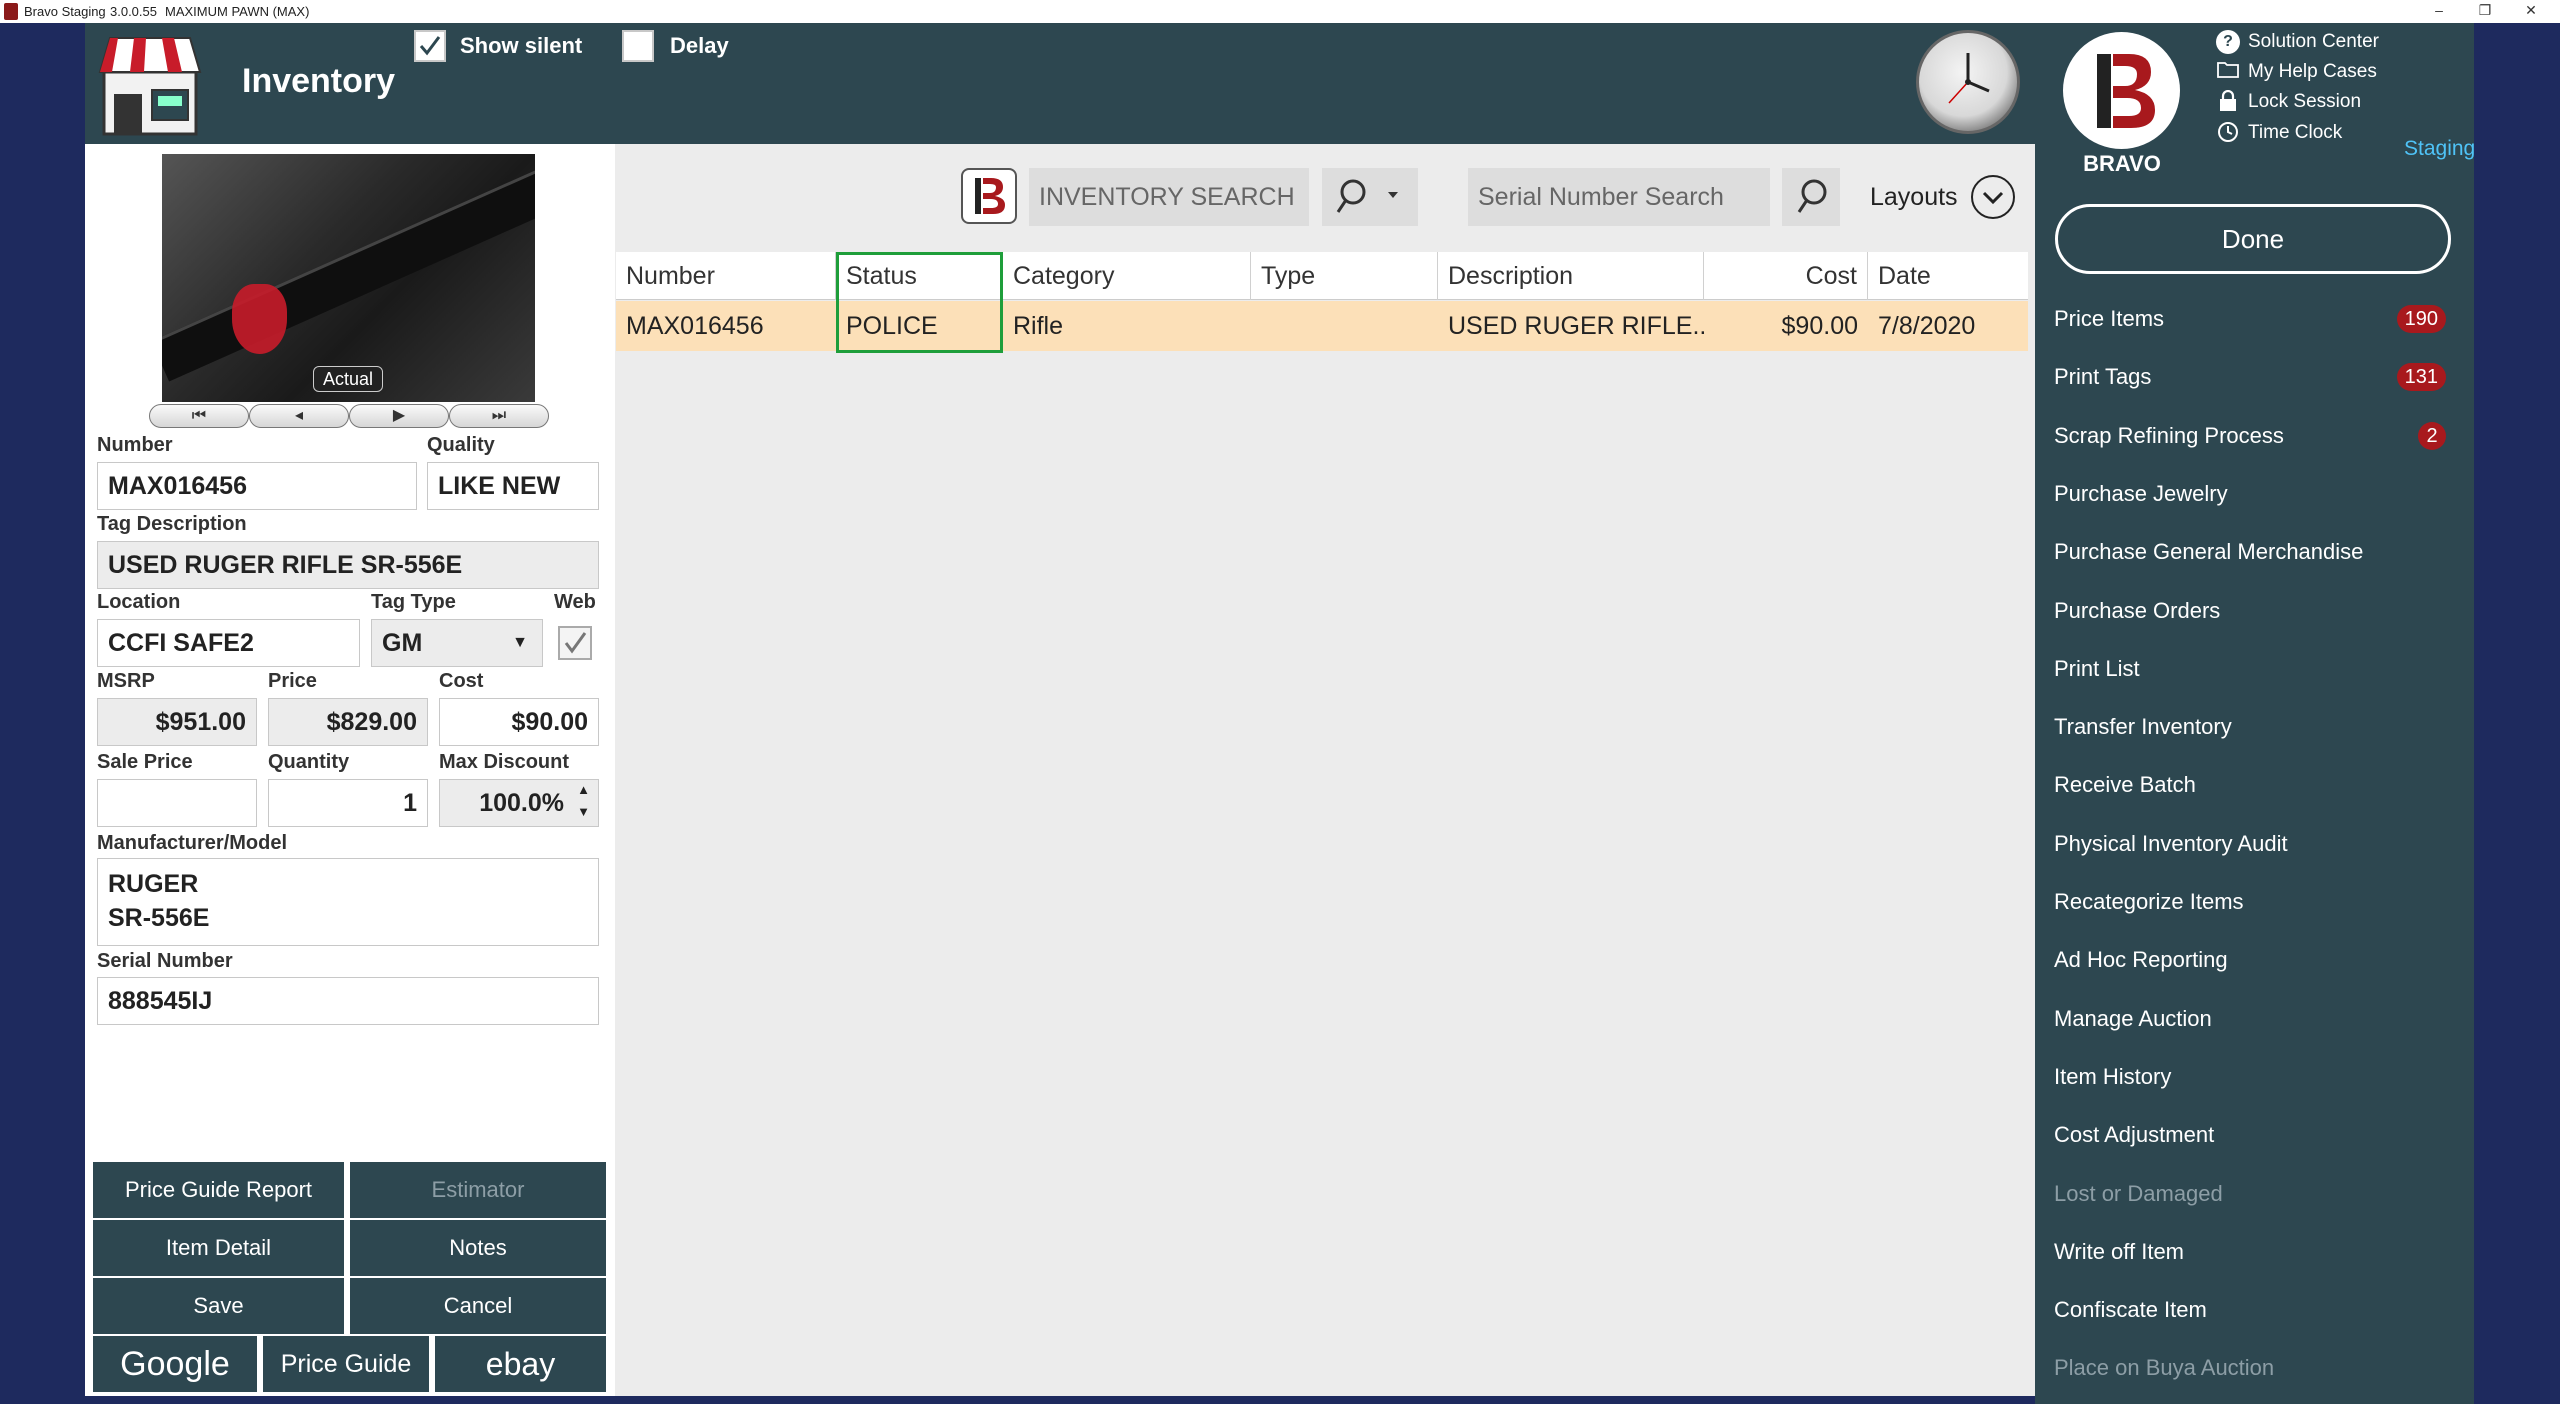 The height and width of the screenshot is (1404, 2560). I want to click on msrp-field: $951.00, so click(177, 722).